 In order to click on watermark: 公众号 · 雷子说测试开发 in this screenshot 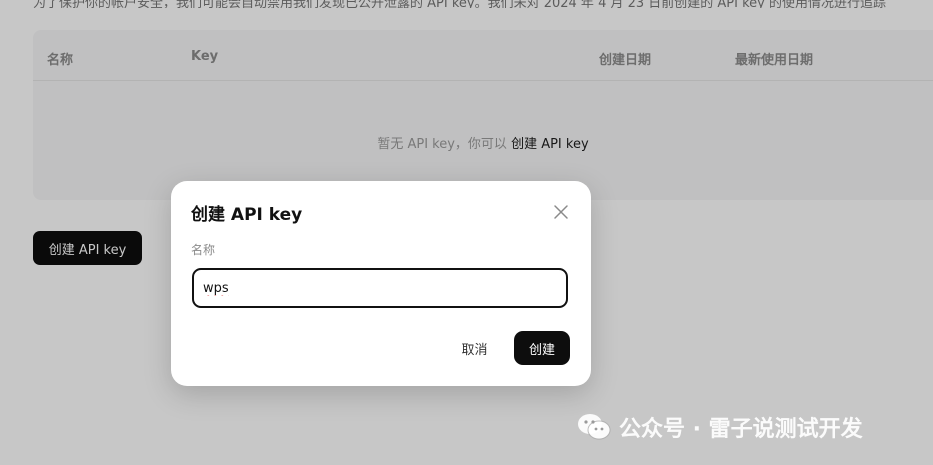, I will do `click(747, 427)`.